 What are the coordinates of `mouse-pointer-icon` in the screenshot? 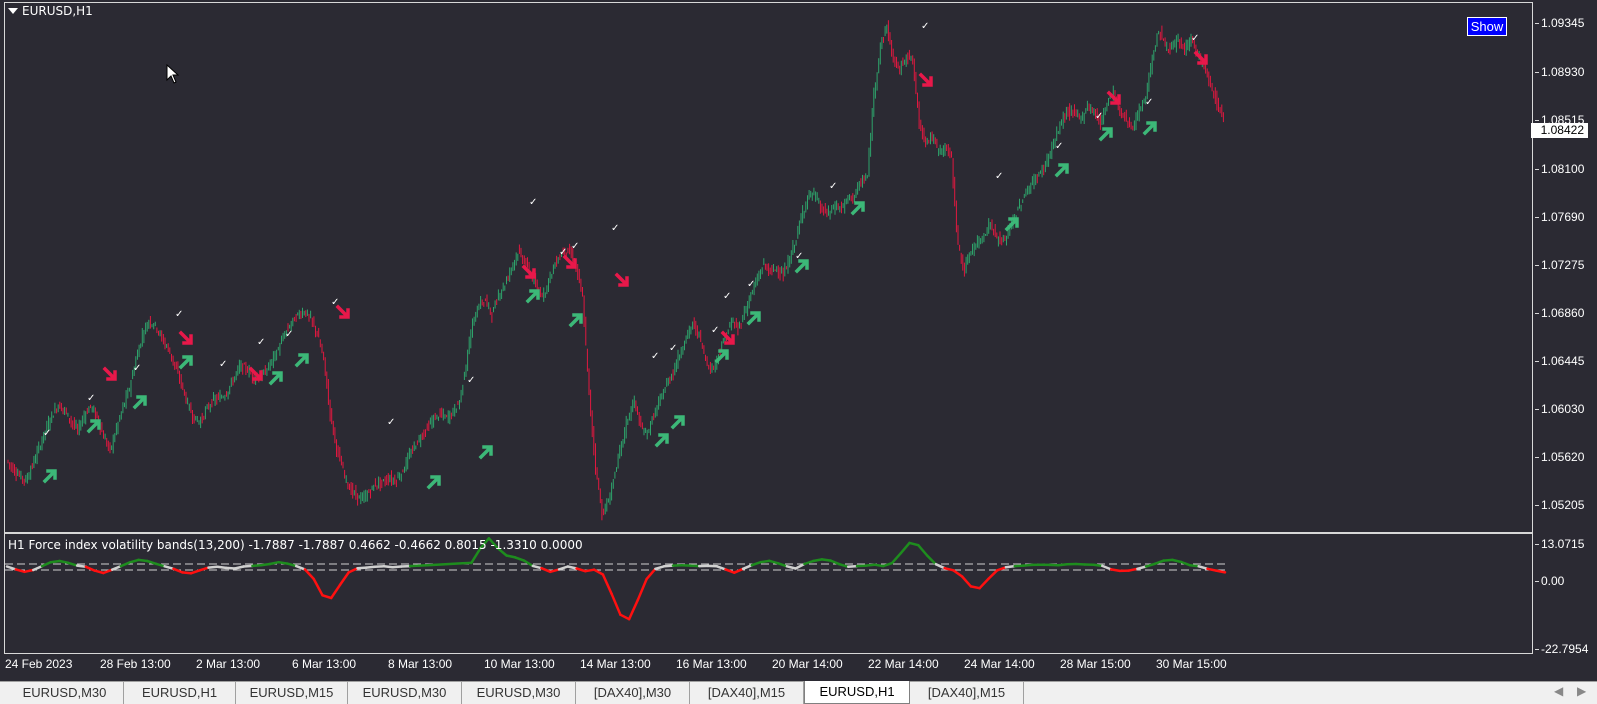 It's located at (173, 74).